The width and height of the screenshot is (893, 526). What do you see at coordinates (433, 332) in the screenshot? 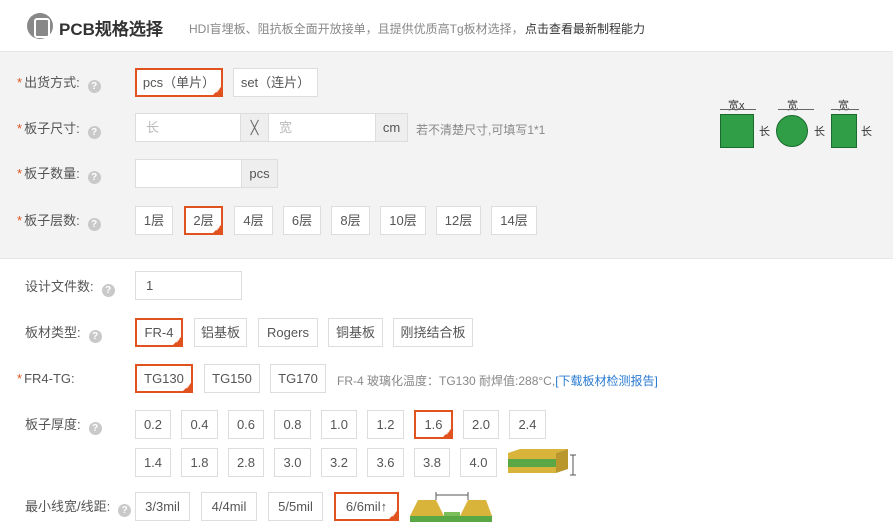
I see `material-option: 刚挠结合板` at bounding box center [433, 332].